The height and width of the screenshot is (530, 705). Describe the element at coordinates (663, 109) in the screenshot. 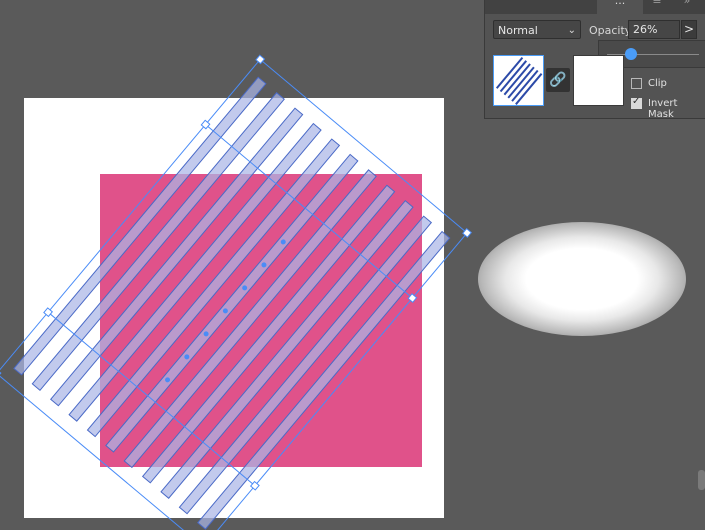

I see `invert-mask-label: Invert Mask` at that location.